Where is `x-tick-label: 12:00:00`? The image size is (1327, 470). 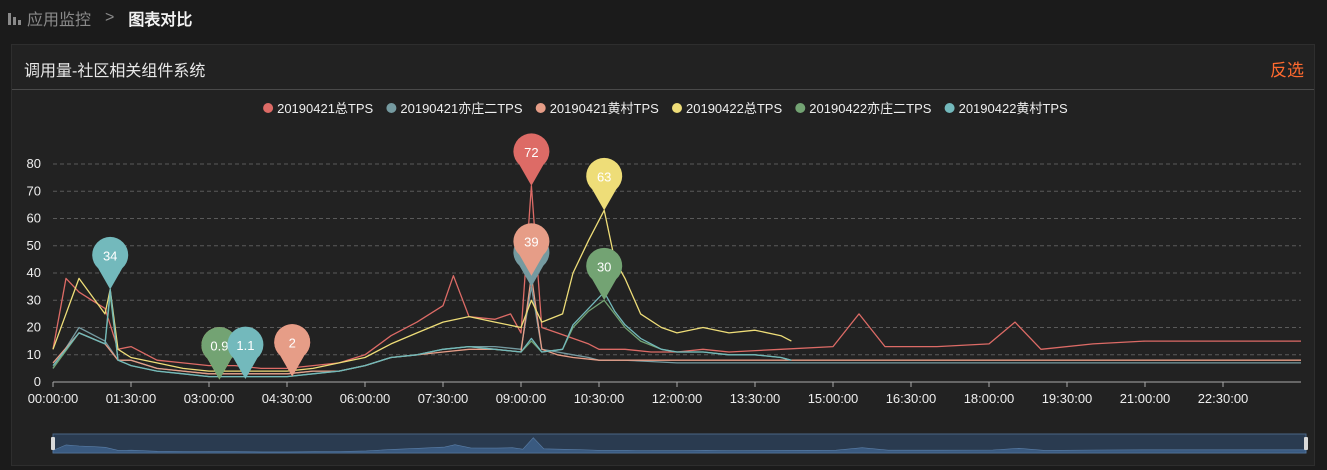
x-tick-label: 12:00:00 is located at coordinates (677, 398).